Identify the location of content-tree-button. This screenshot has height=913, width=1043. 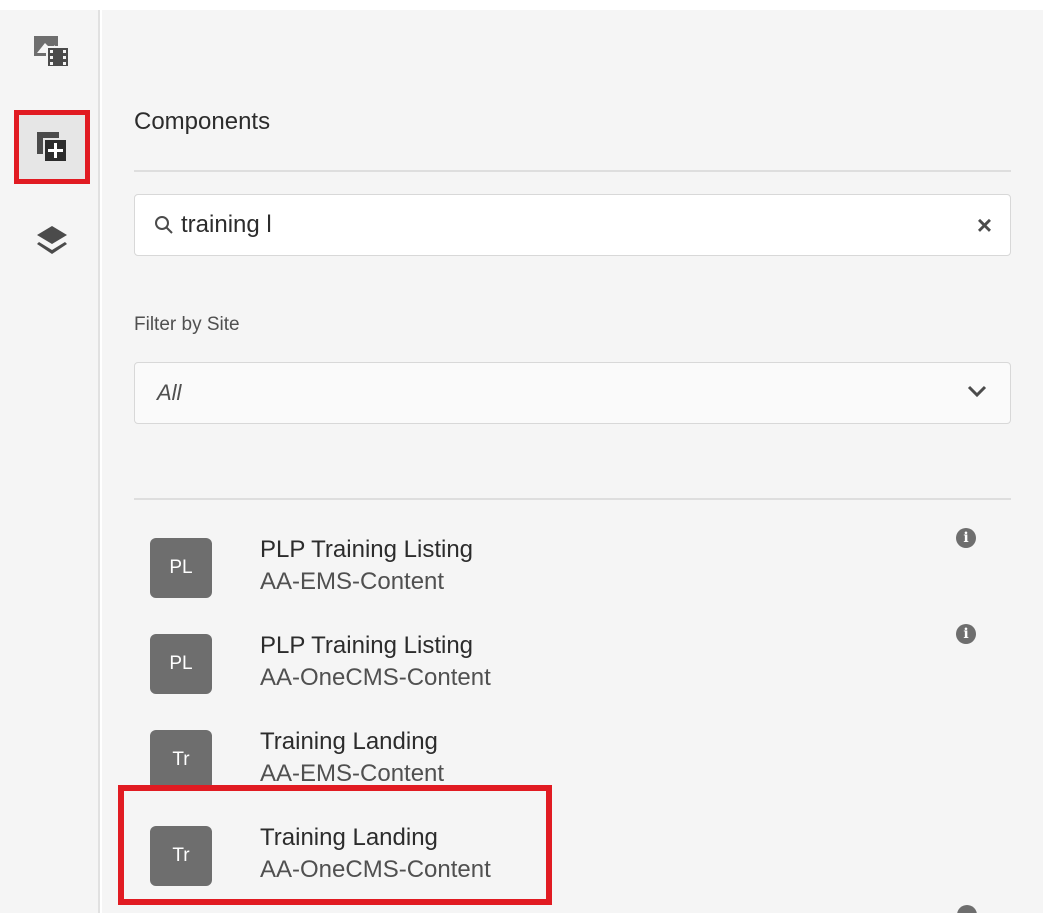
(52, 241).